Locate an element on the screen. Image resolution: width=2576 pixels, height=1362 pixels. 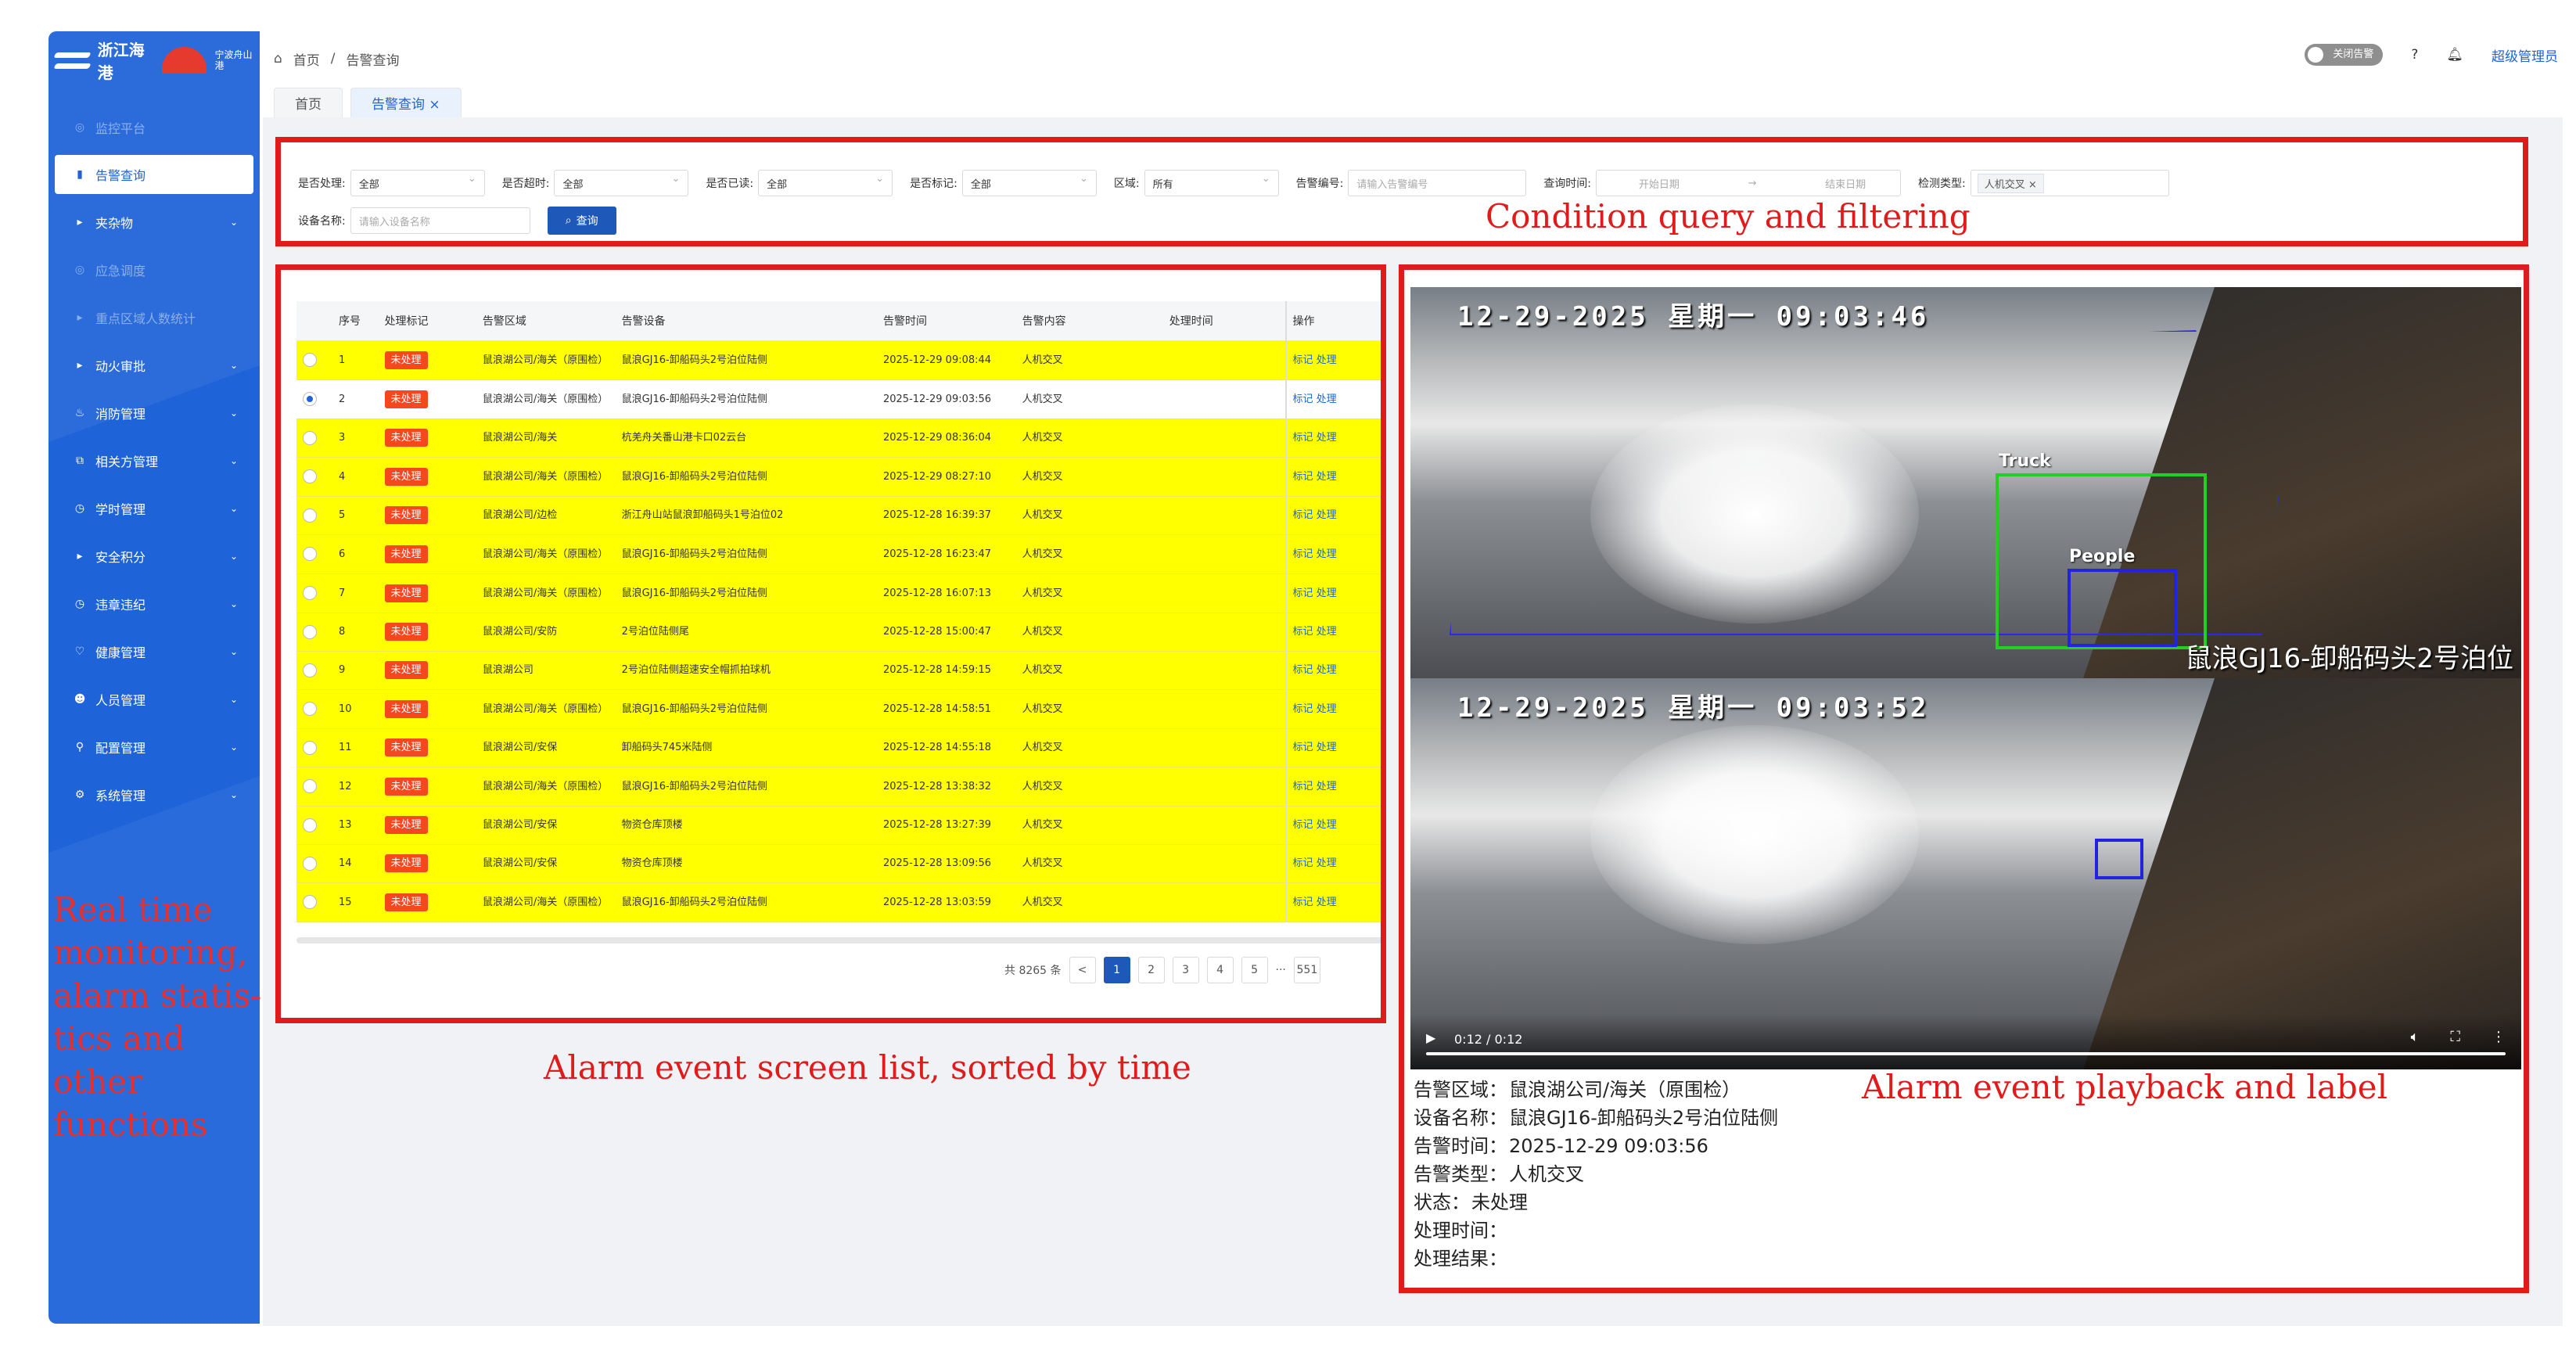
marked-select: 全部 is located at coordinates (1029, 183).